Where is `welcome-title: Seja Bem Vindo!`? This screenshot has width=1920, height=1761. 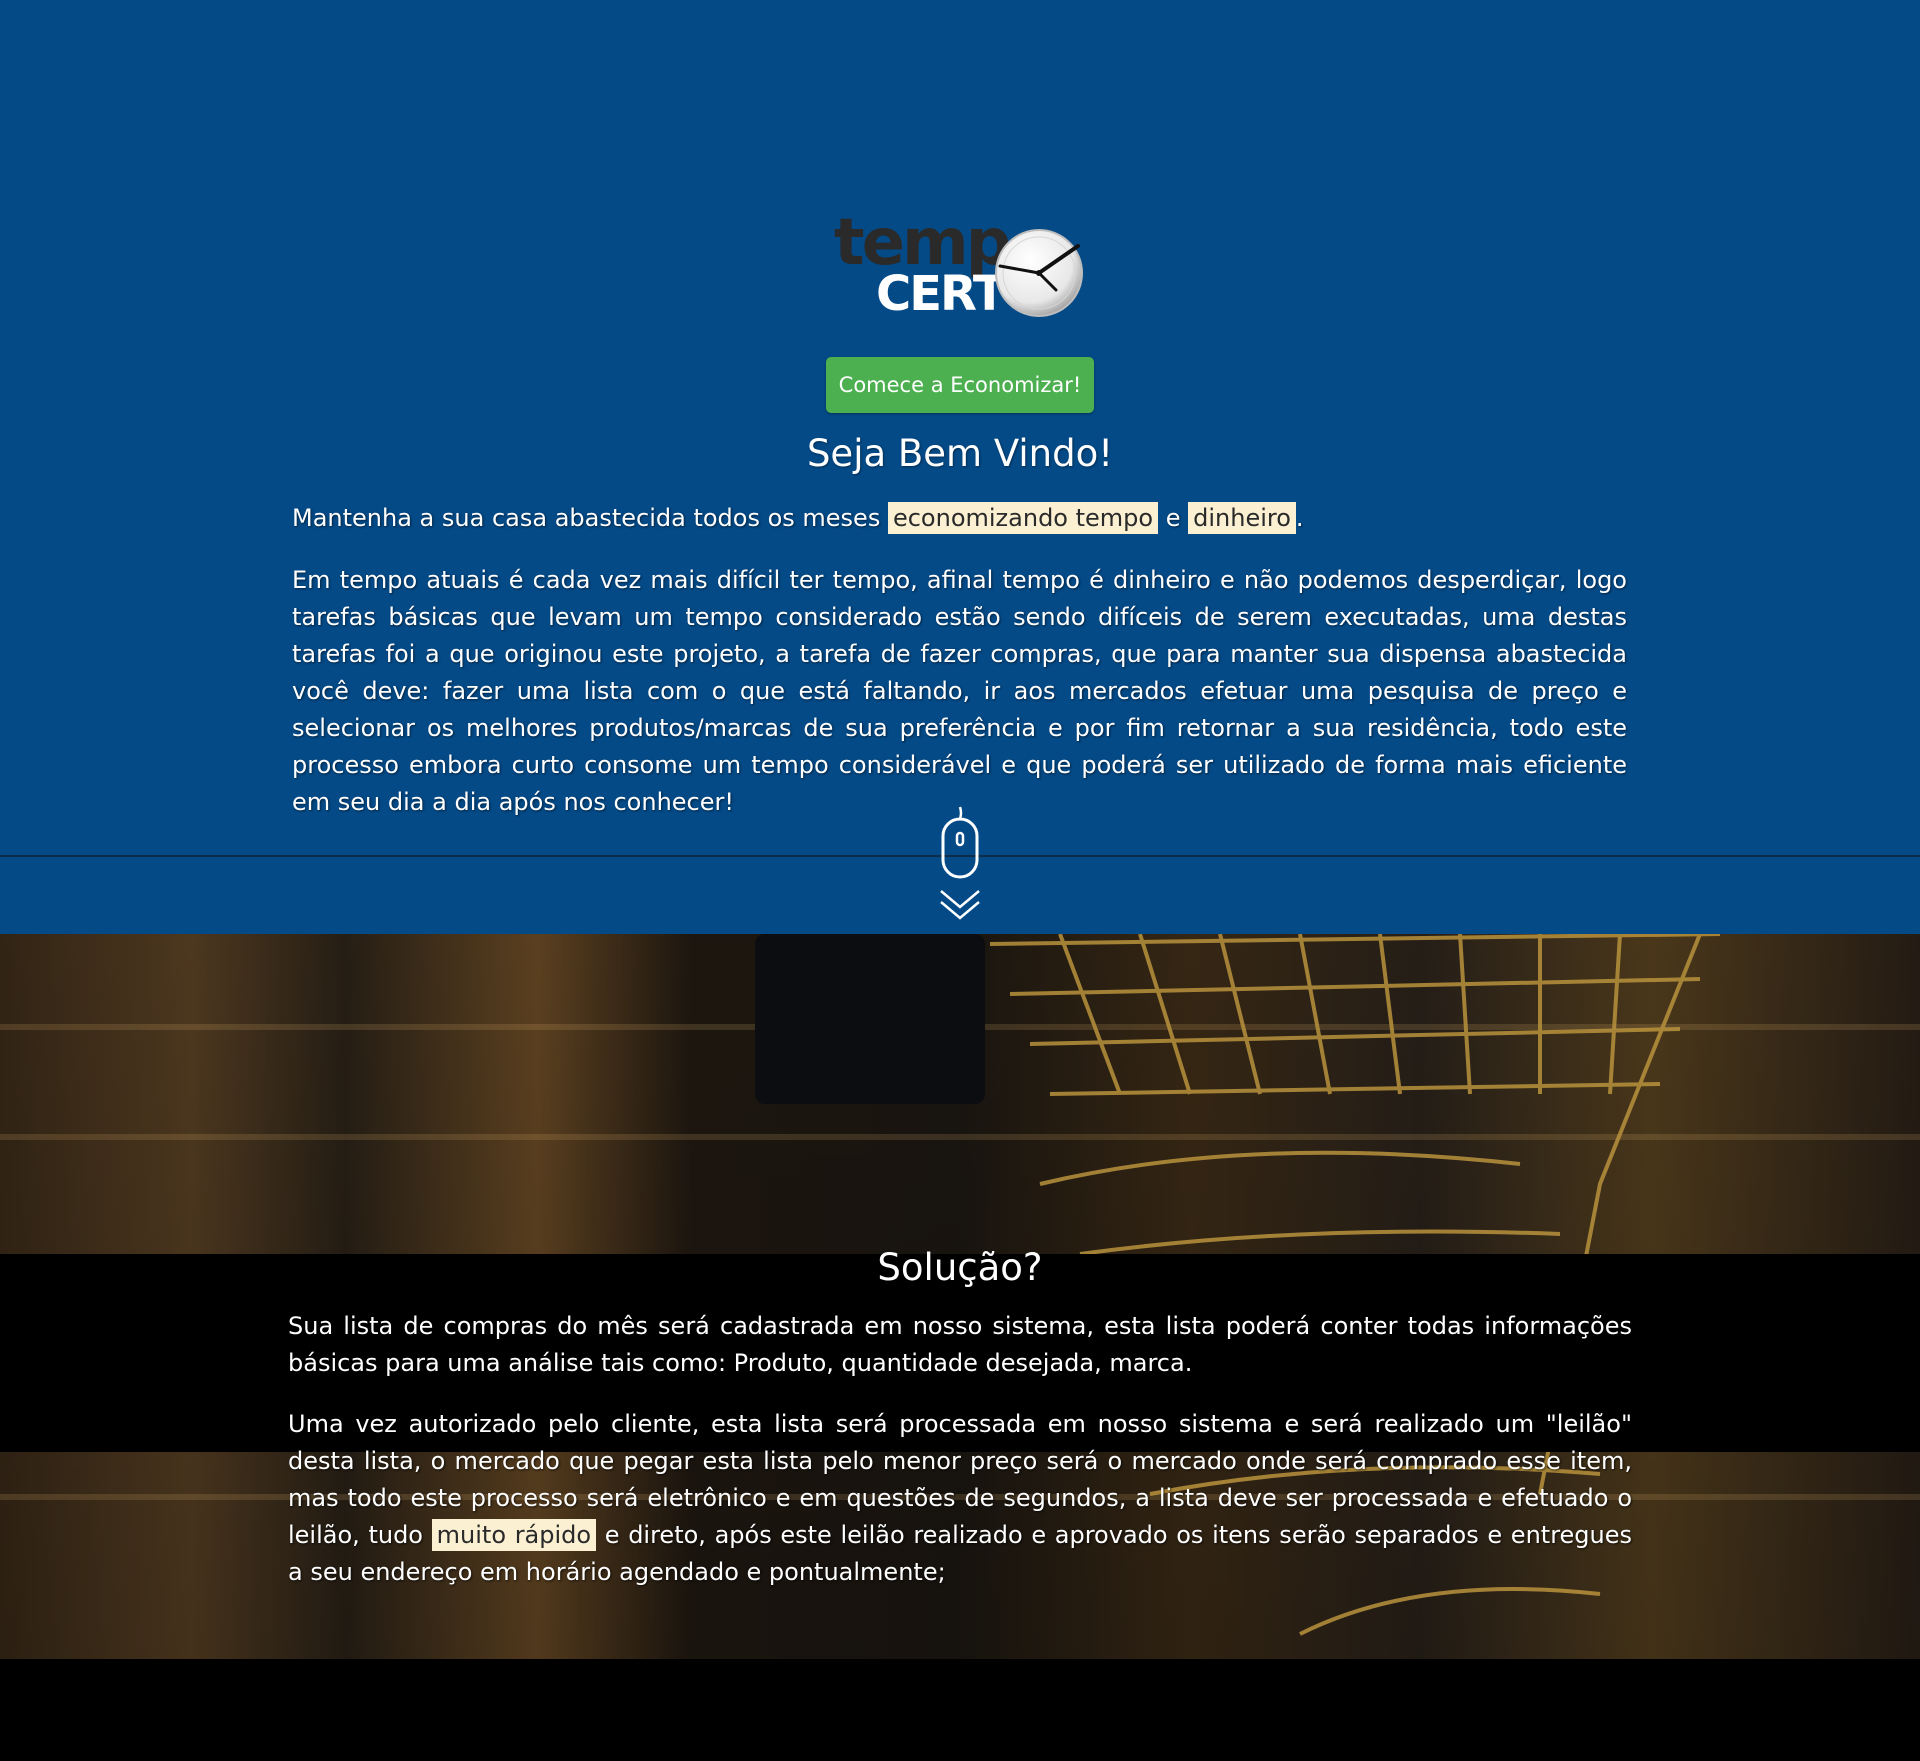 welcome-title: Seja Bem Vindo! is located at coordinates (960, 453).